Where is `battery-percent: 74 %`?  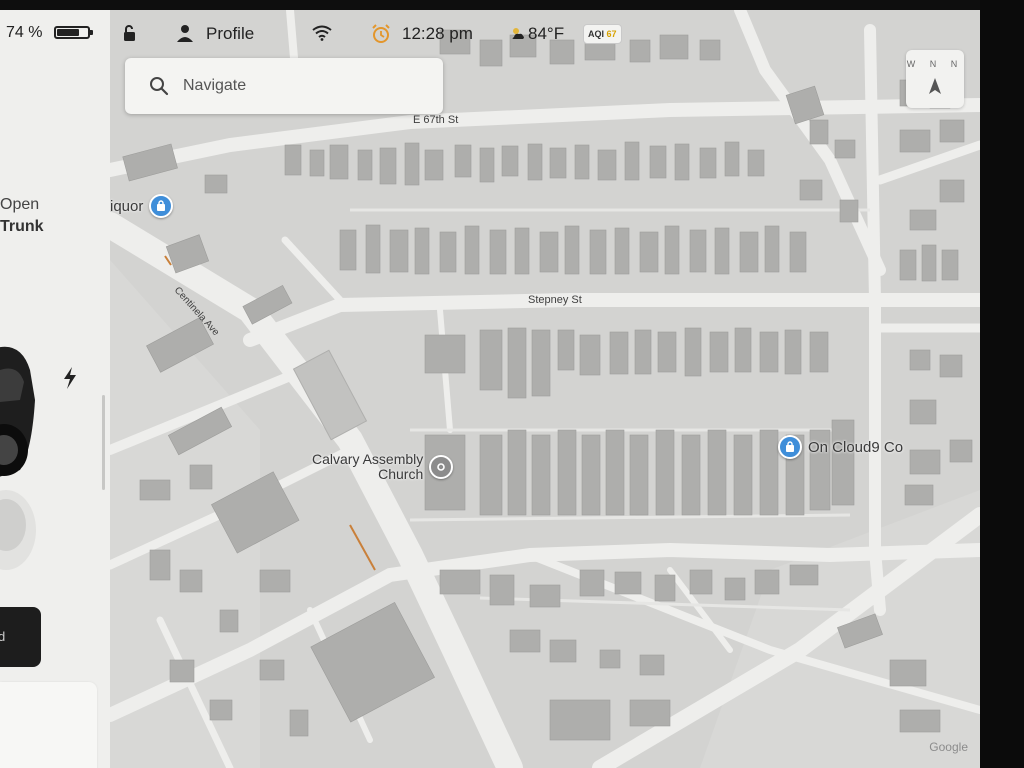 battery-percent: 74 % is located at coordinates (24, 32).